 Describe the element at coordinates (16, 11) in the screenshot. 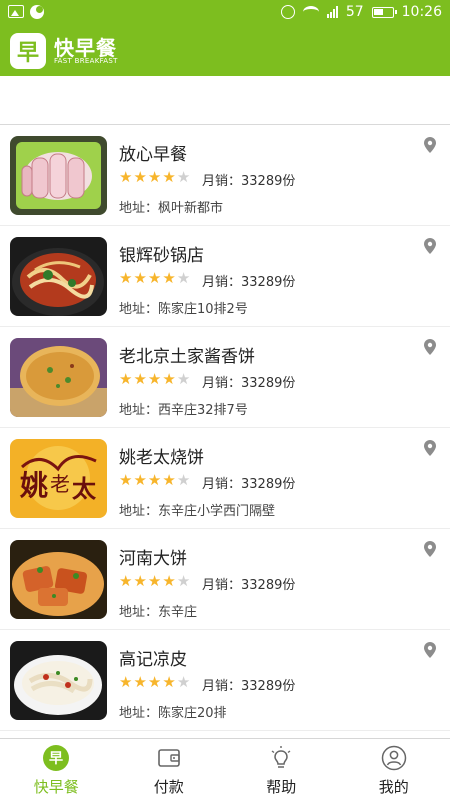

I see `gallery-notification-icon` at that location.